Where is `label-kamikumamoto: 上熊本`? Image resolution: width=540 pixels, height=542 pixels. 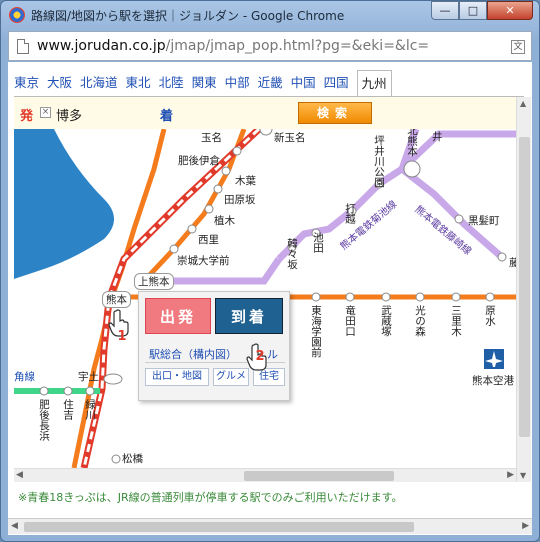 label-kamikumamoto: 上熊本 is located at coordinates (154, 281).